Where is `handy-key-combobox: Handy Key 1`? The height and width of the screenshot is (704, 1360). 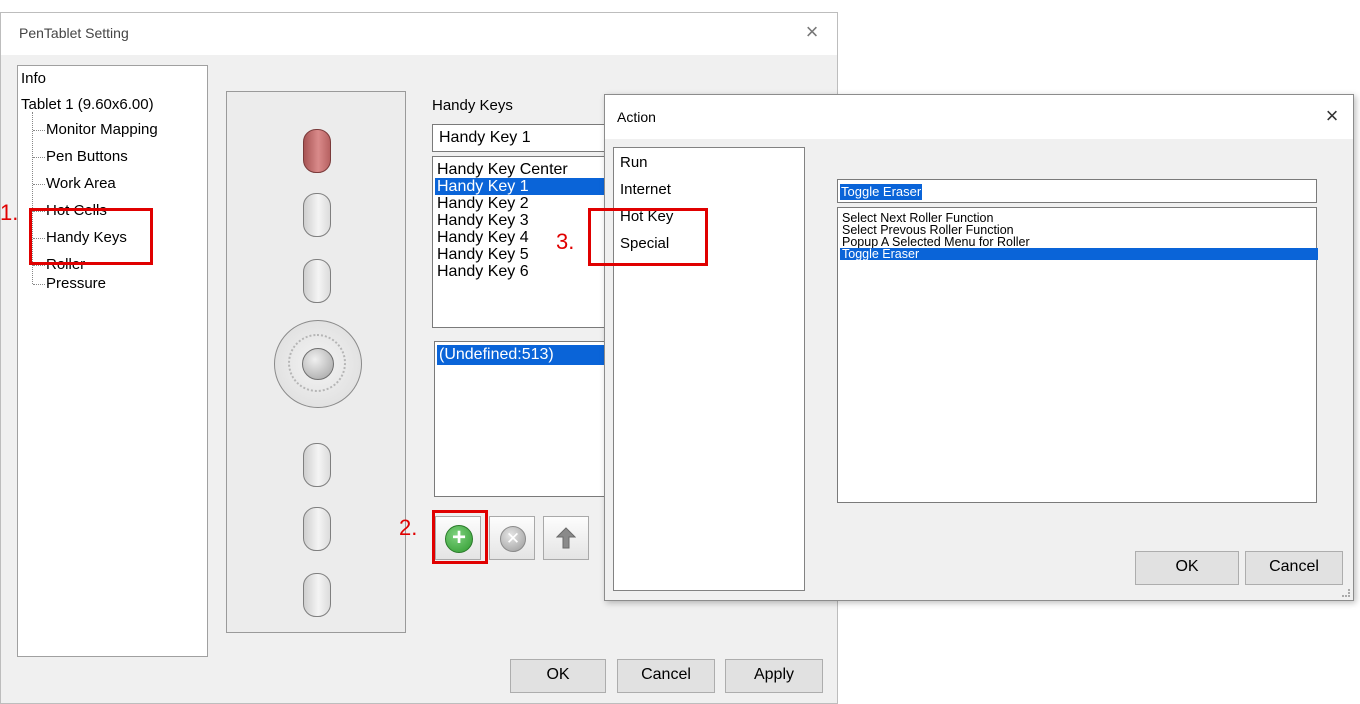
handy-key-combobox: Handy Key 1 is located at coordinates (527, 138).